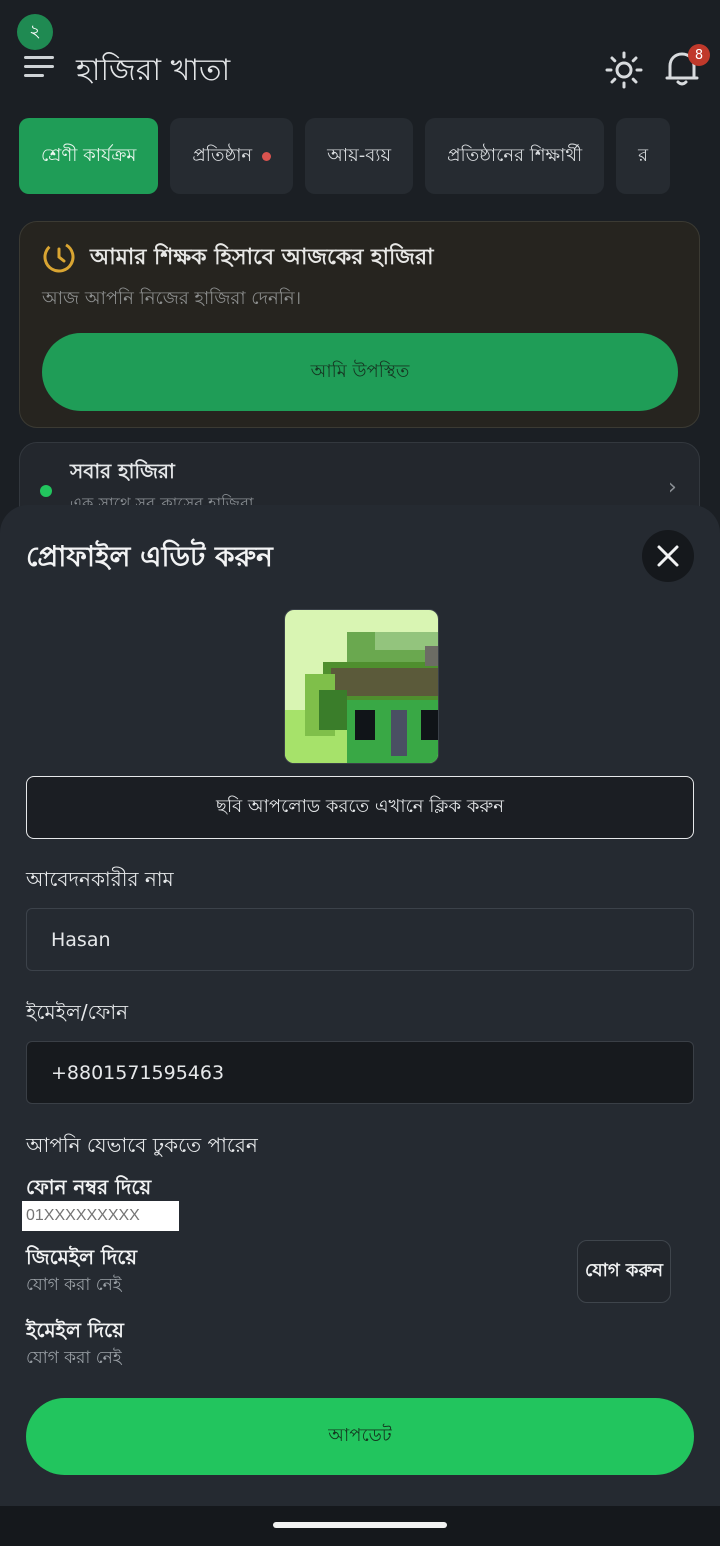  Describe the element at coordinates (222, 155) in the screenshot. I see `tab-label: প্রতিষ্ঠান` at that location.